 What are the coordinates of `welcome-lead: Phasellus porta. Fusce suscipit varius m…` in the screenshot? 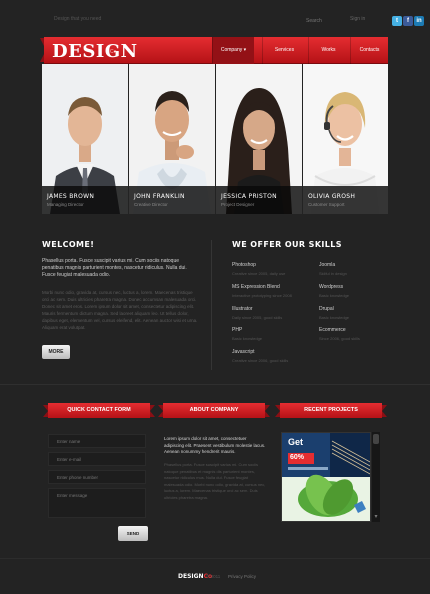 It's located at (114, 268).